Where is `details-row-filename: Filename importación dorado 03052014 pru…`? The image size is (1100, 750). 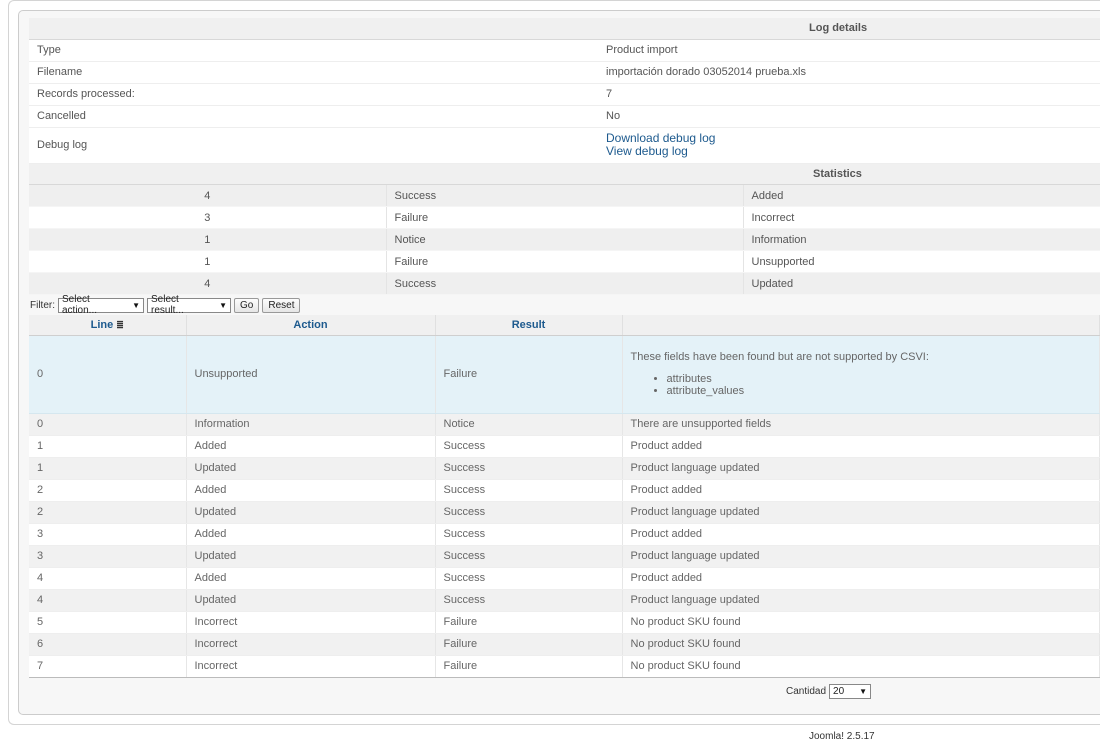
details-row-filename: Filename importación dorado 03052014 pru… is located at coordinates (564, 72).